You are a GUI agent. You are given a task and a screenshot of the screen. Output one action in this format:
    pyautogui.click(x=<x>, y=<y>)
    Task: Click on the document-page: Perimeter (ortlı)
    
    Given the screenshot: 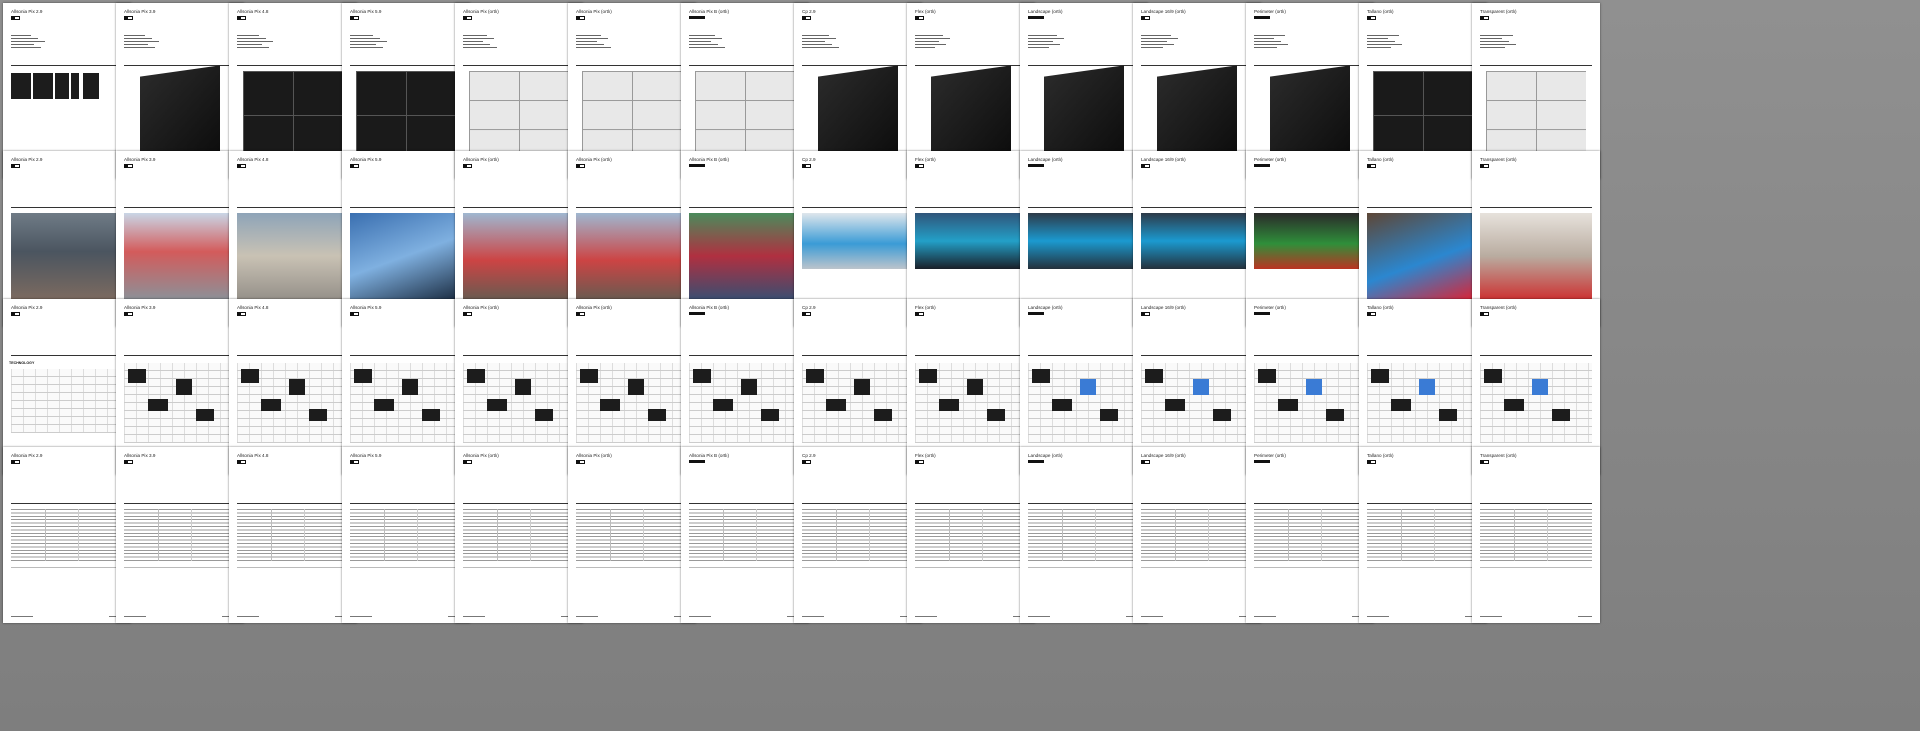 What is the action you would take?
    pyautogui.click(x=1310, y=535)
    